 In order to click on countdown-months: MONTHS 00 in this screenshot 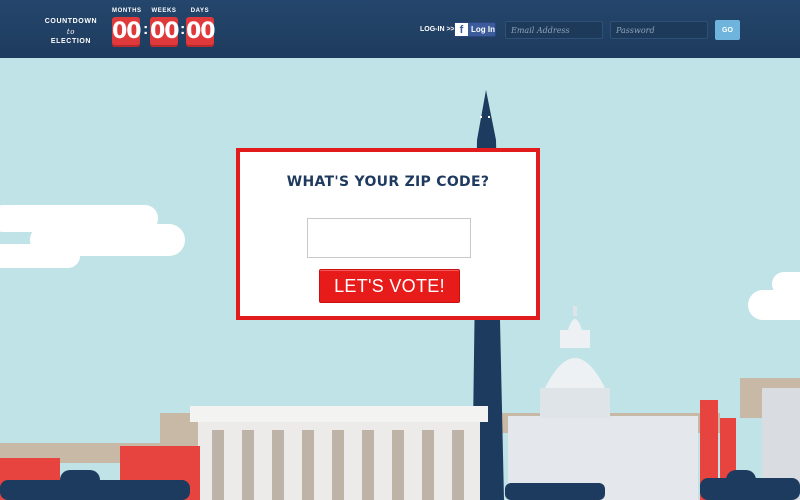, I will do `click(127, 27)`.